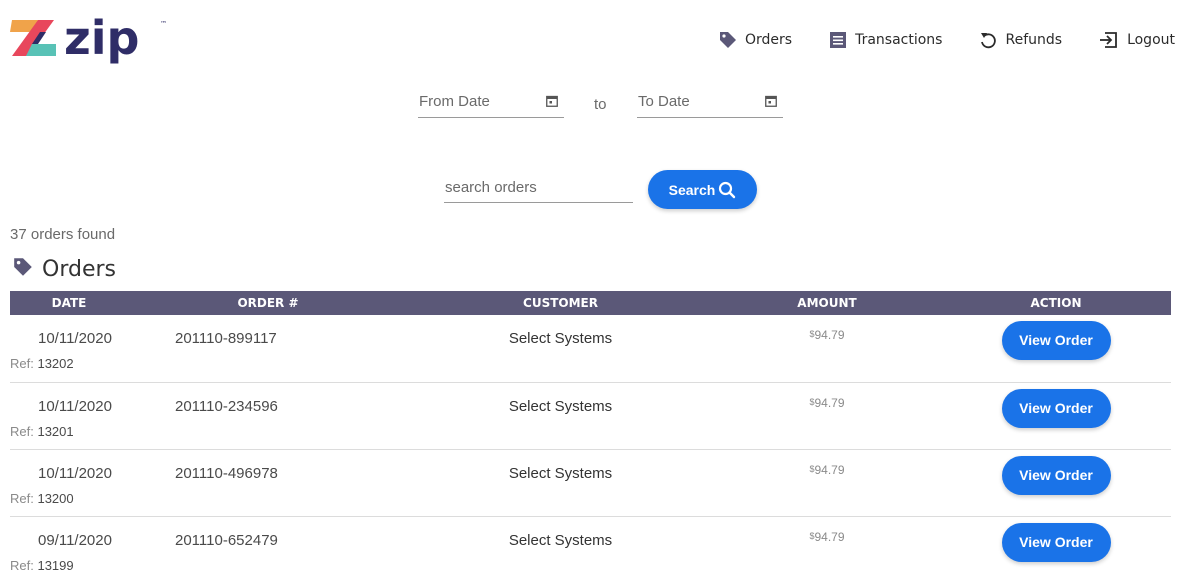 The width and height of the screenshot is (1183, 583). What do you see at coordinates (838, 40) in the screenshot?
I see `list-icon` at bounding box center [838, 40].